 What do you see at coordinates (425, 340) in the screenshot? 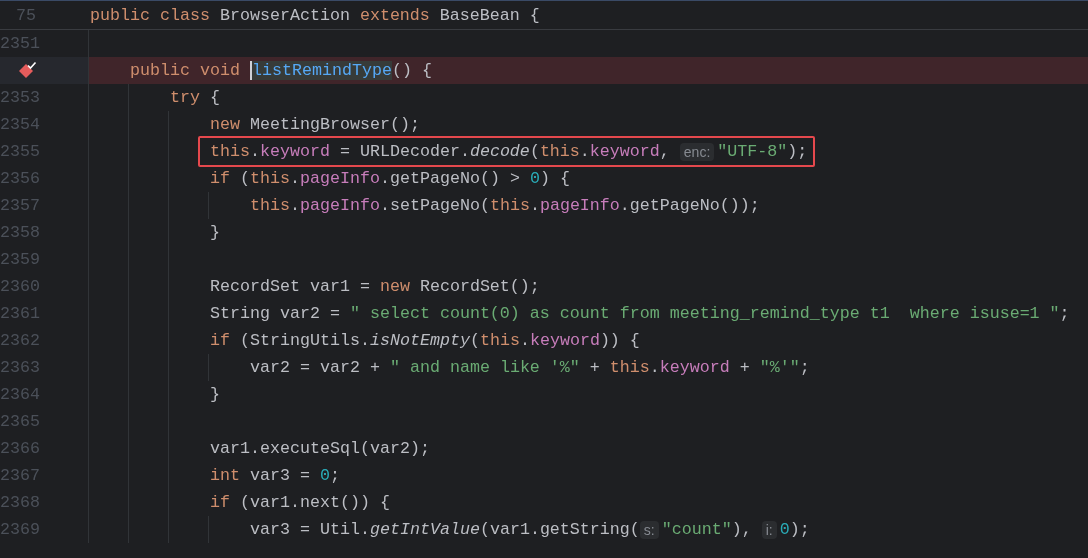
I see `code-line: if (StringUtils.isNotEmpty(this.keyword)) {` at bounding box center [425, 340].